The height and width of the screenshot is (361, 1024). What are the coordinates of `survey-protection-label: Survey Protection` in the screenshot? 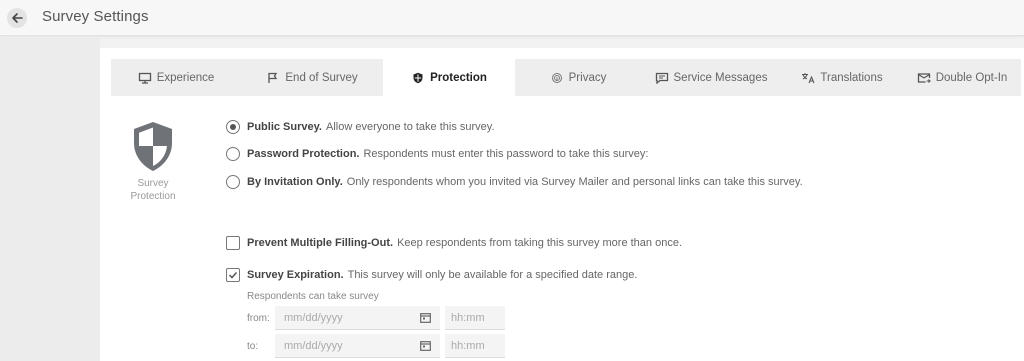 It's located at (153, 190).